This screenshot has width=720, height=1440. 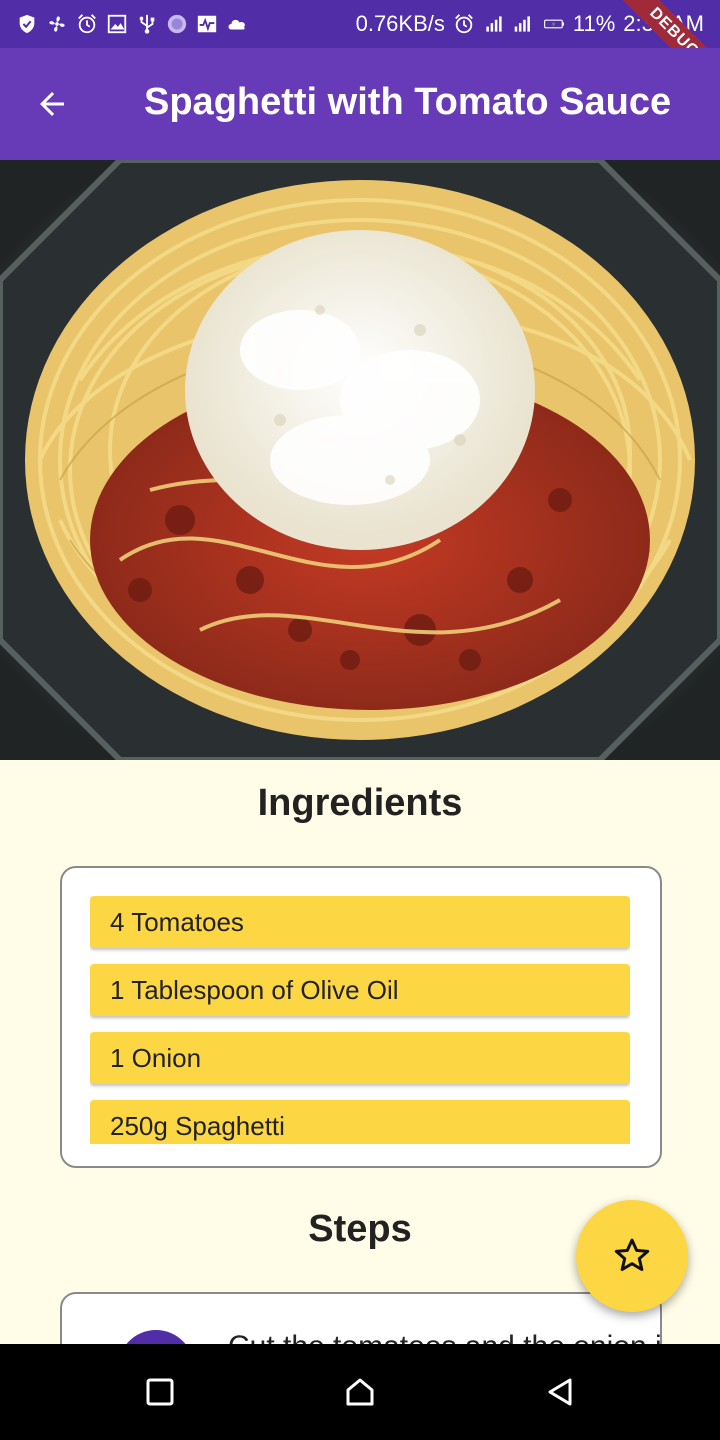 What do you see at coordinates (207, 24) in the screenshot?
I see `activity-icon` at bounding box center [207, 24].